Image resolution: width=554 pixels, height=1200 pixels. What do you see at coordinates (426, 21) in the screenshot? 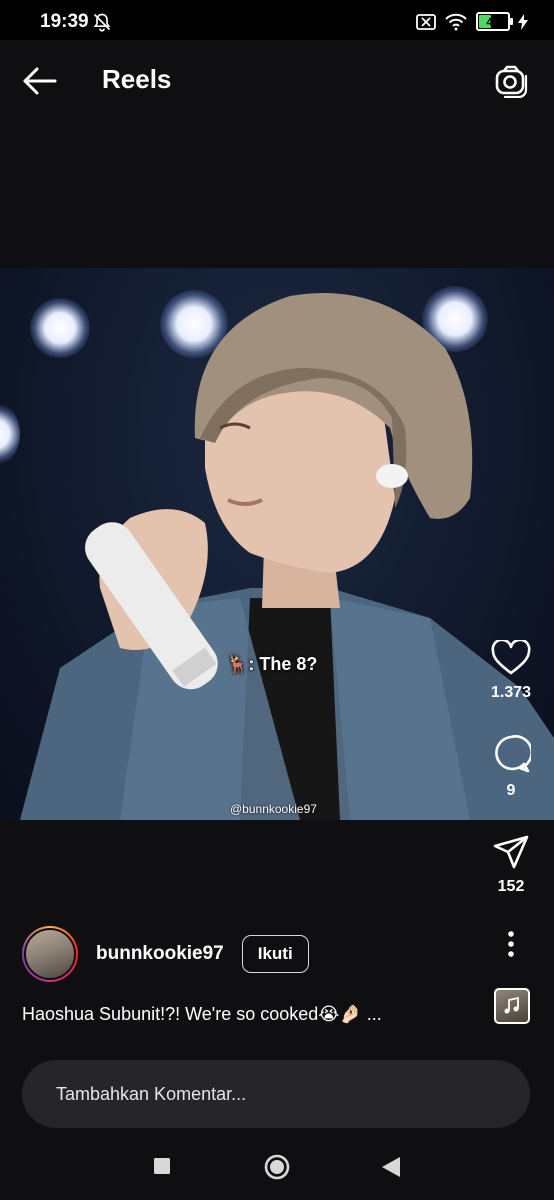
I see `sim-icon` at bounding box center [426, 21].